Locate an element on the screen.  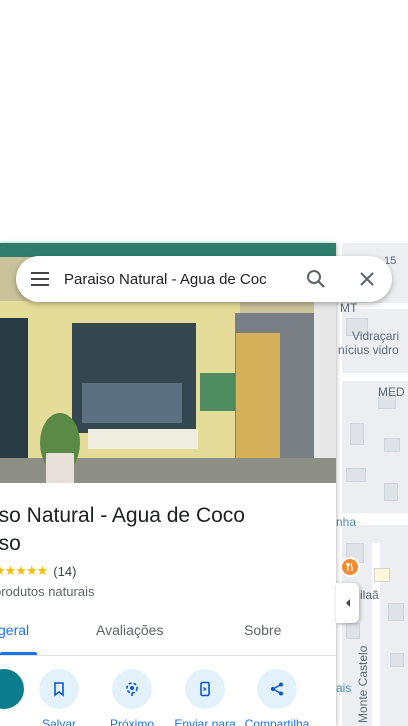
map-label: nícius vidro is located at coordinates (368, 350).